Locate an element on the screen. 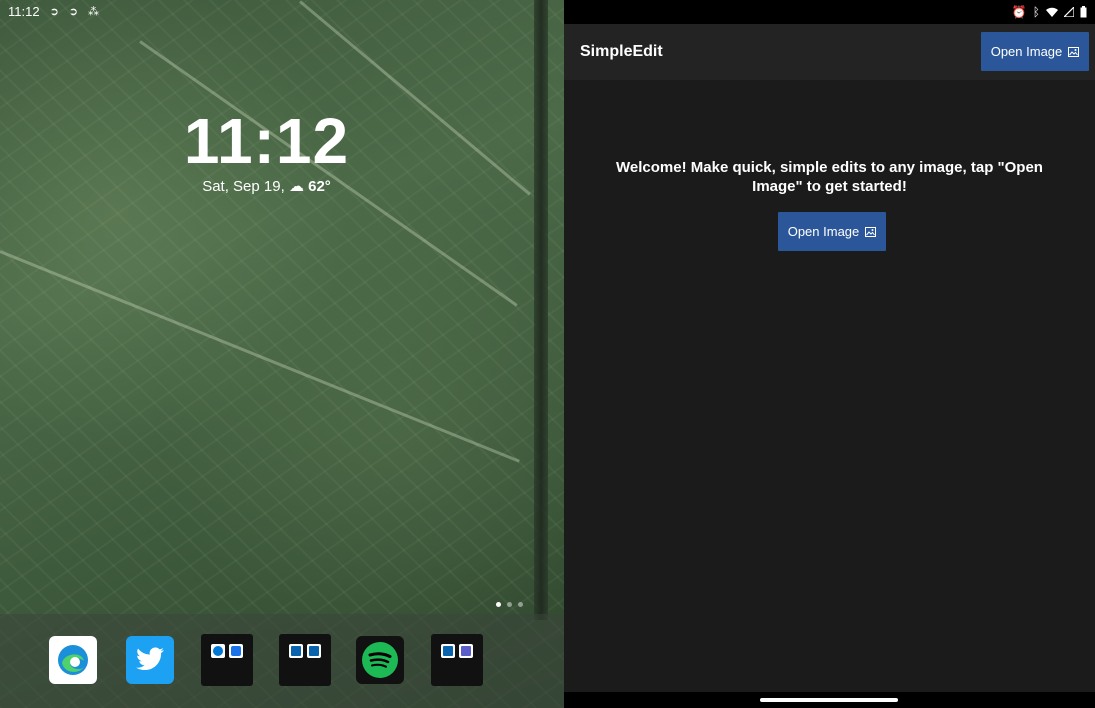 The width and height of the screenshot is (1095, 708). bluetooth-icon: ᛒ is located at coordinates (1036, 12).